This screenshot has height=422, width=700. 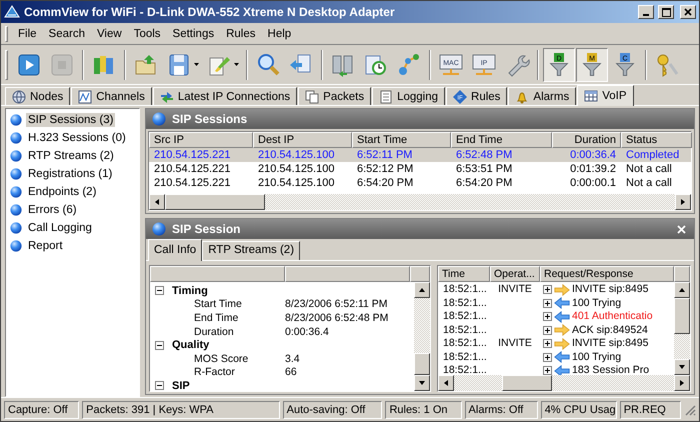 I want to click on field-value: 8/23/2006 6:52:48 PM, so click(x=336, y=318).